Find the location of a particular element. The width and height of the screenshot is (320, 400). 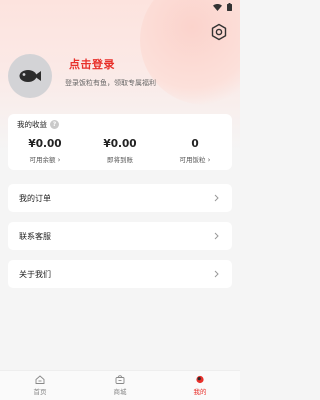

bottom-tab-bar: 首页 商城 我的 is located at coordinates (120, 385).